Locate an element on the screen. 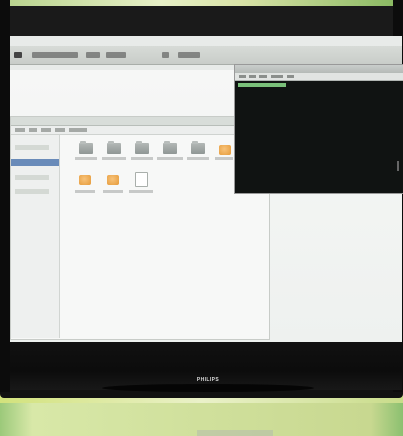  panel-menu-applications is located at coordinates (55, 55).